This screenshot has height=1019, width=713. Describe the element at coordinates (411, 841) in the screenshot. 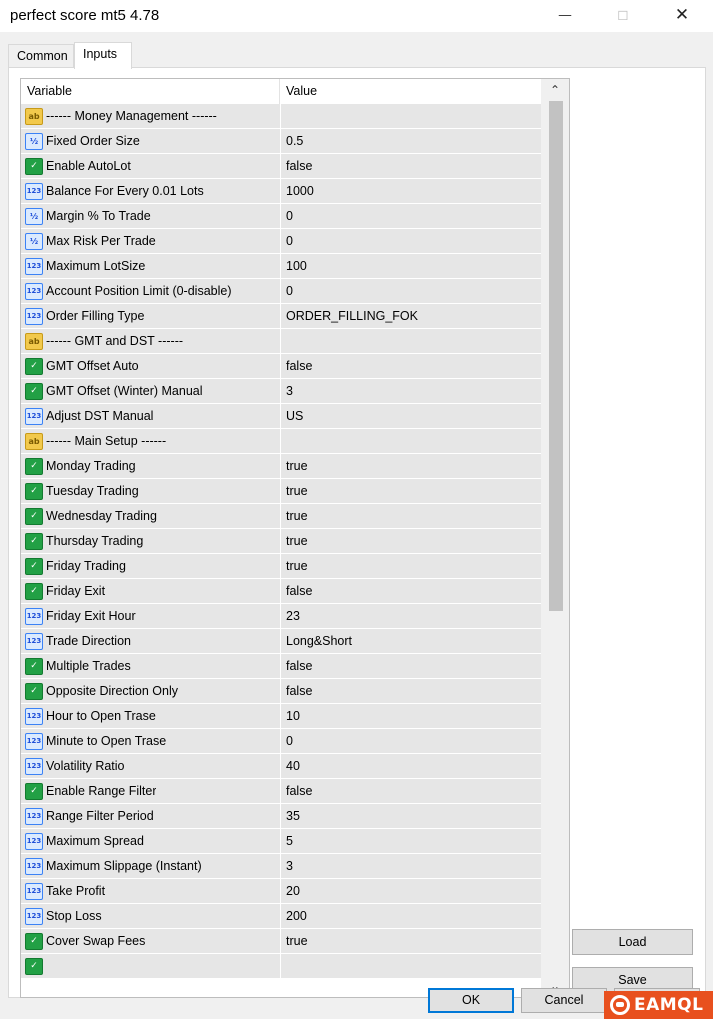

I see `value-cell: 5` at that location.